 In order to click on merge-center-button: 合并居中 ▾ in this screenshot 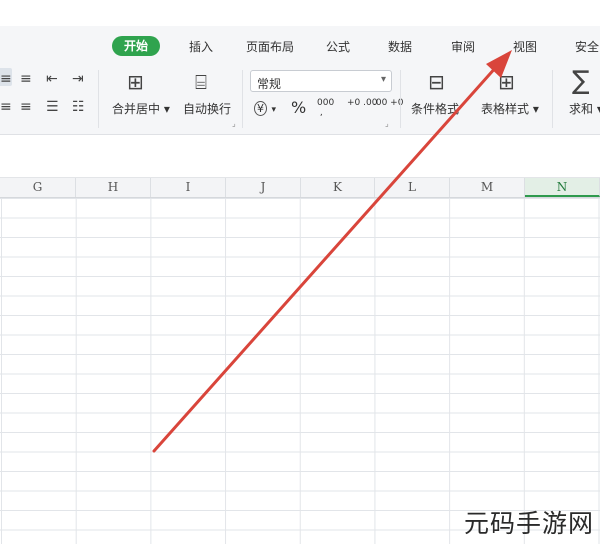, I will do `click(141, 108)`.